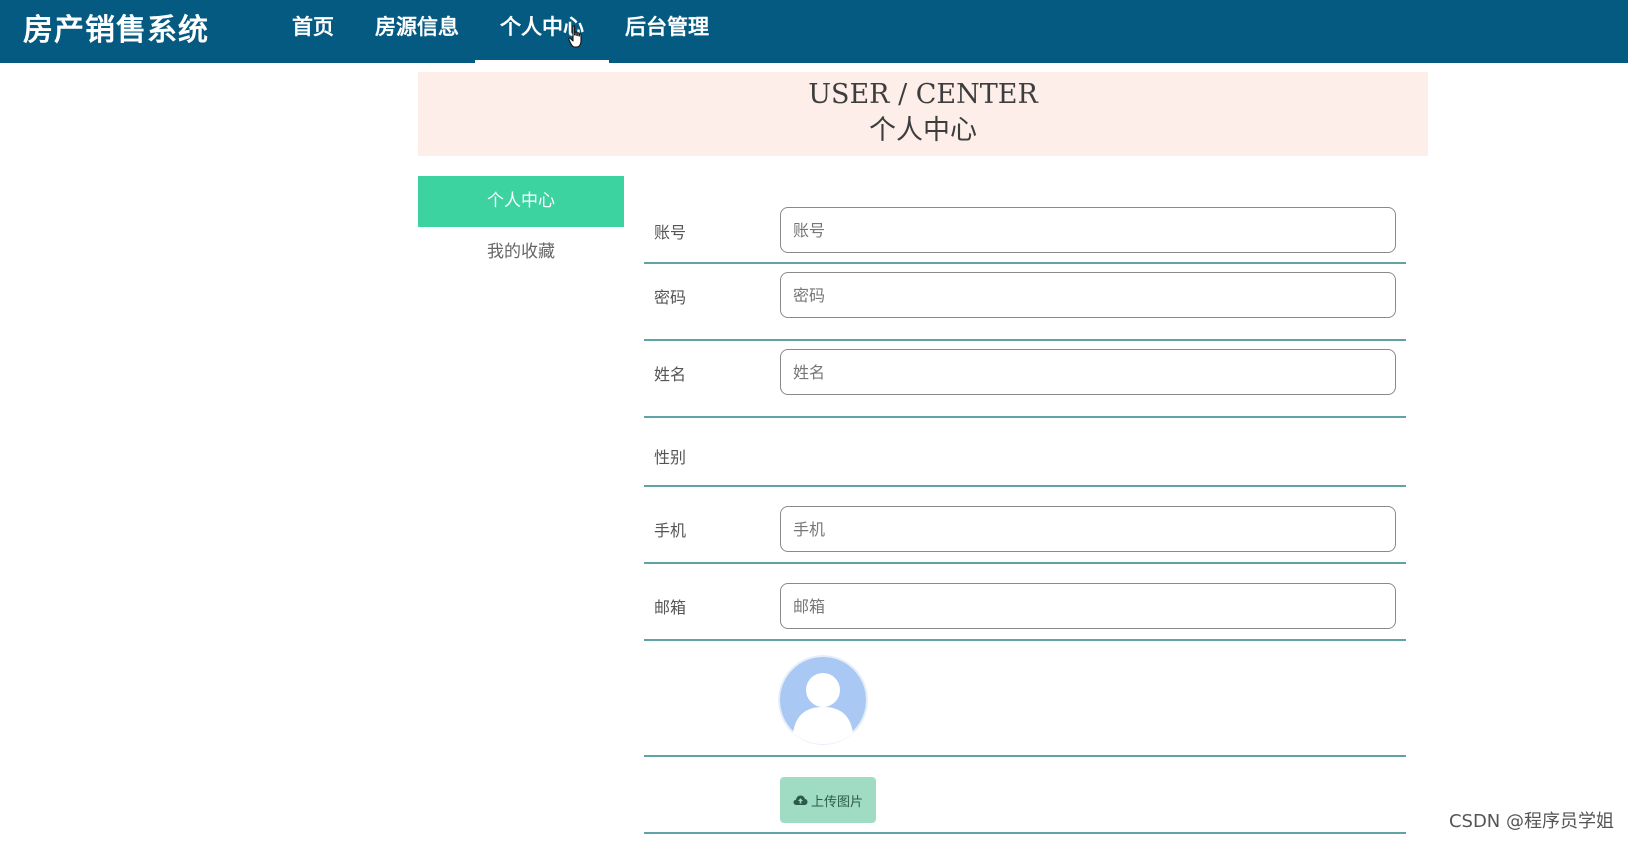 The height and width of the screenshot is (849, 1628). Describe the element at coordinates (823, 700) in the screenshot. I see `default-avatar-icon` at that location.